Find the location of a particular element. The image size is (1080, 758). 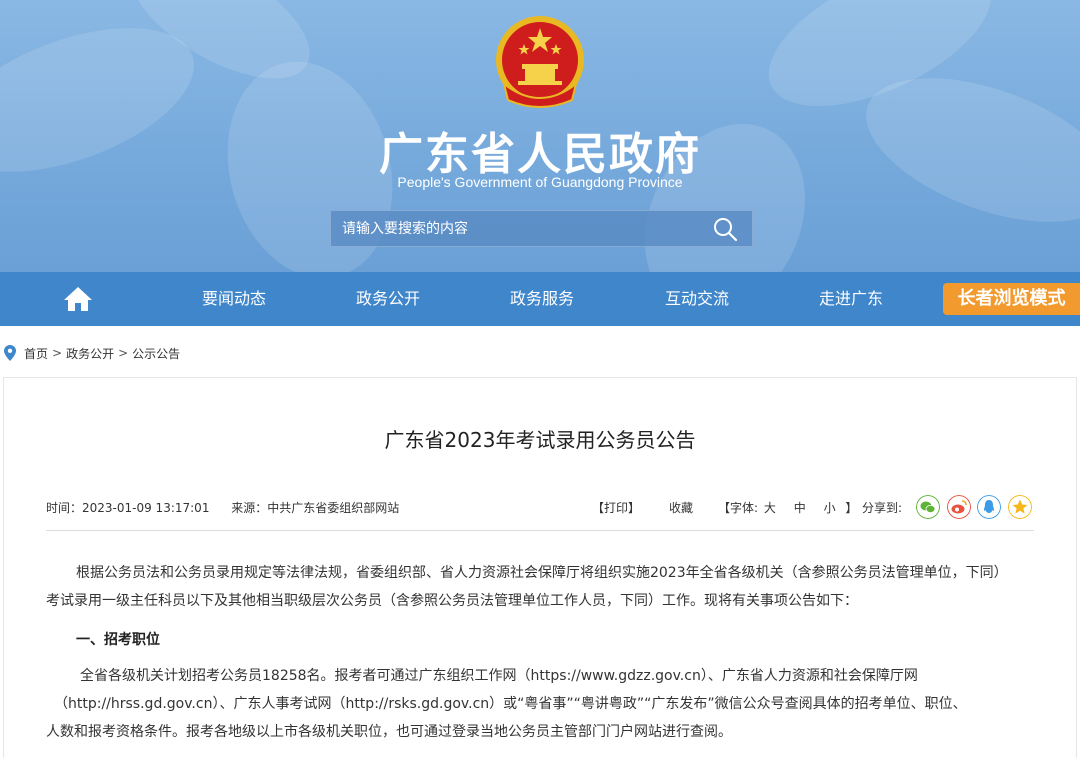

elder-mode-button: 长者浏览模式 is located at coordinates (1011, 299).